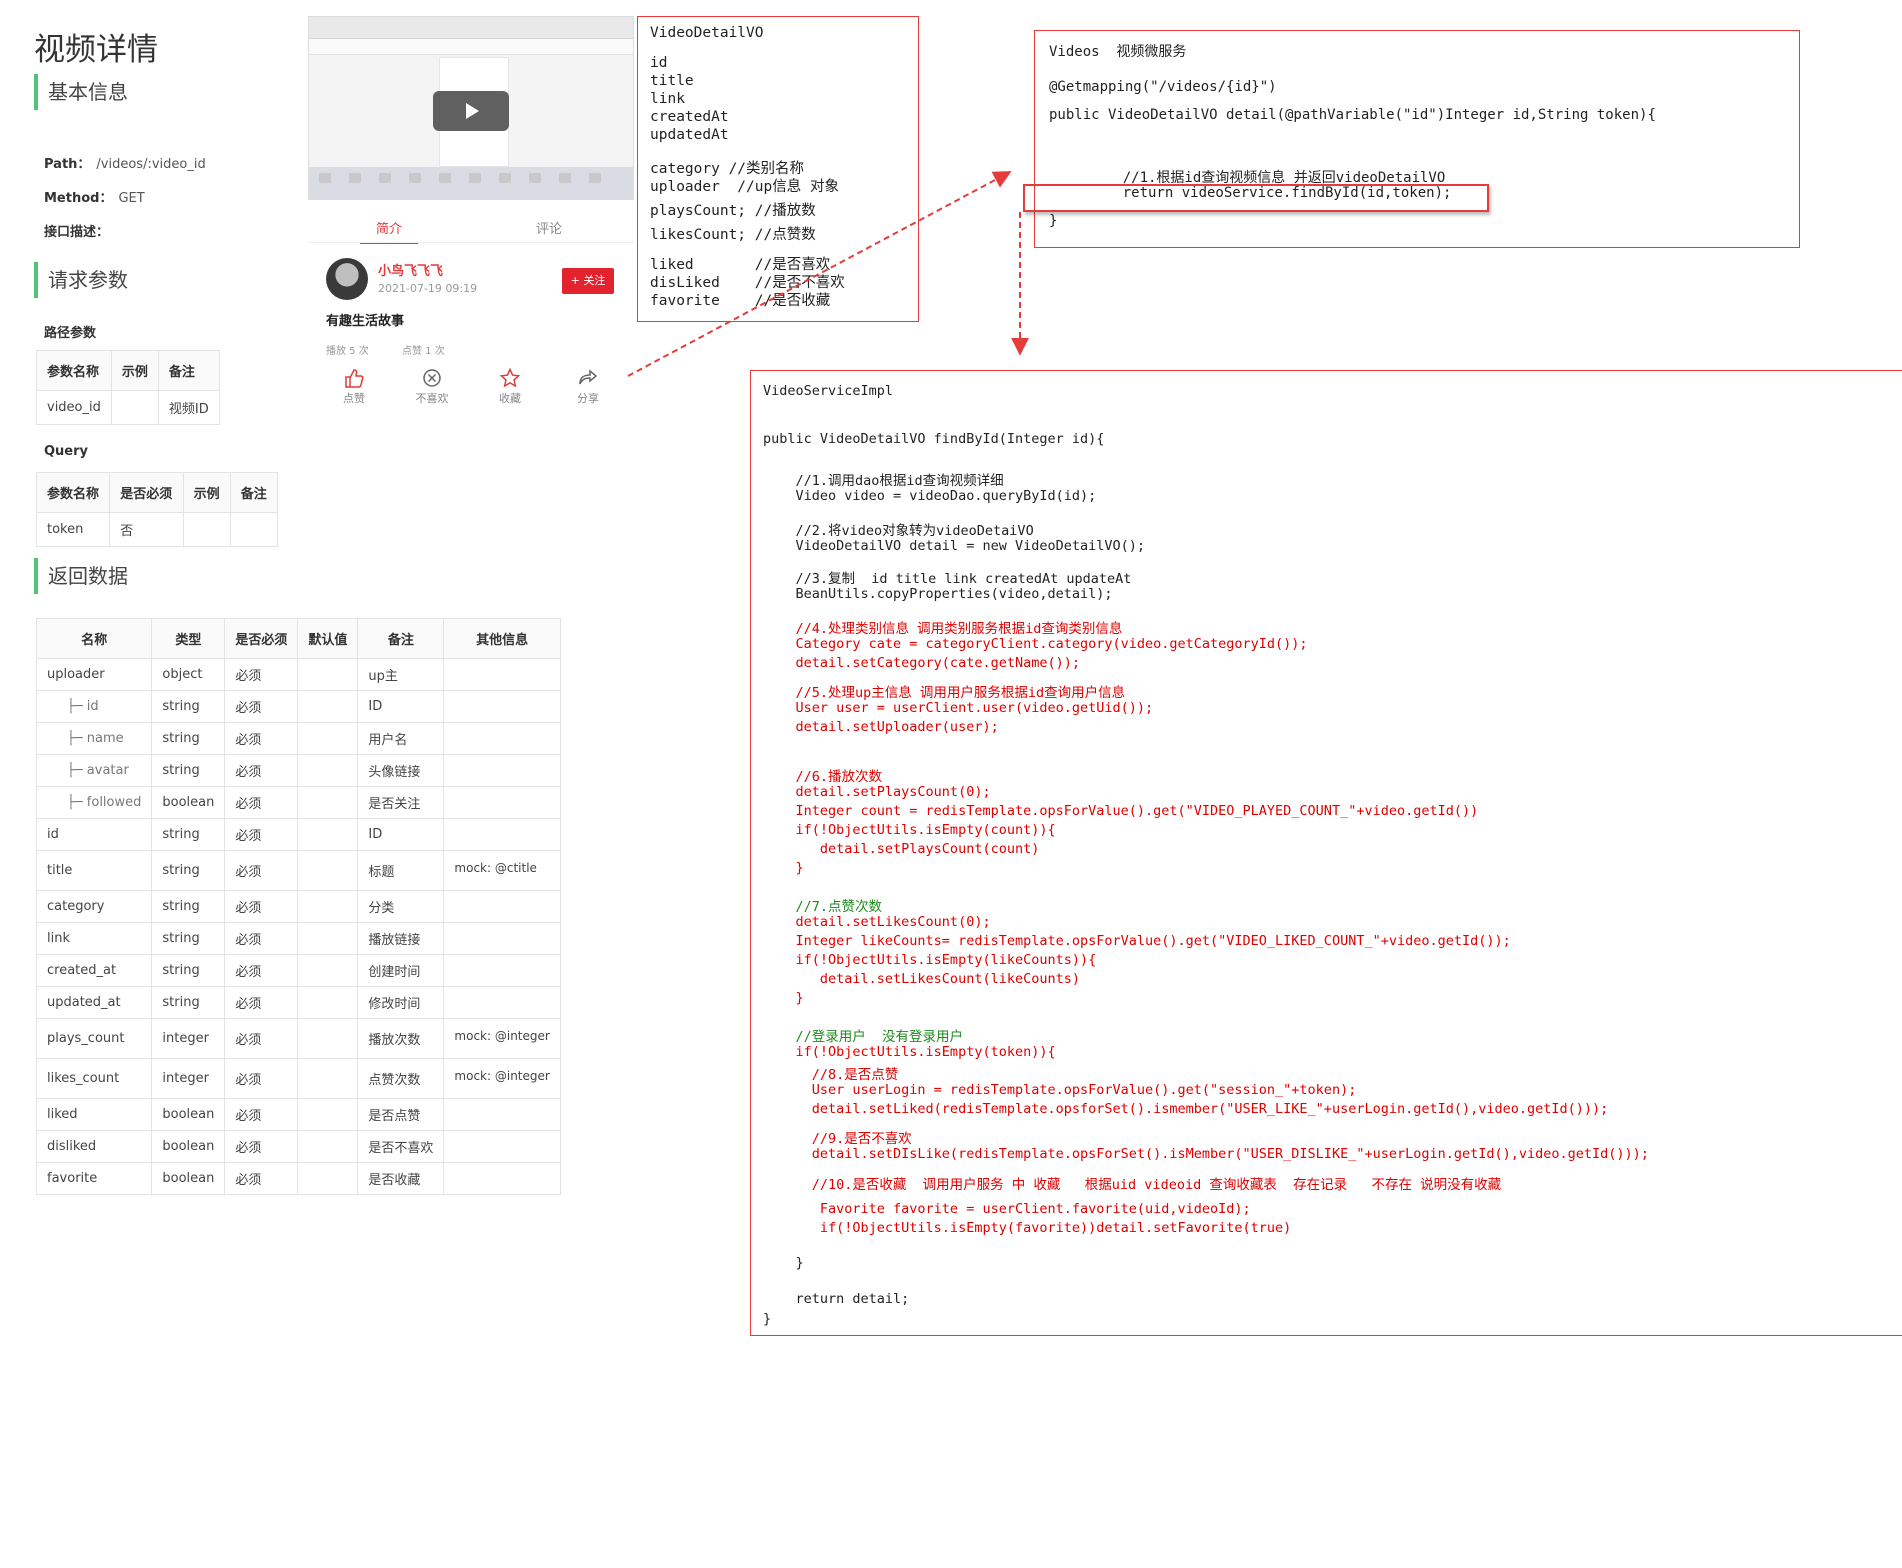  I want to click on arrows-layer, so click(828, 274).